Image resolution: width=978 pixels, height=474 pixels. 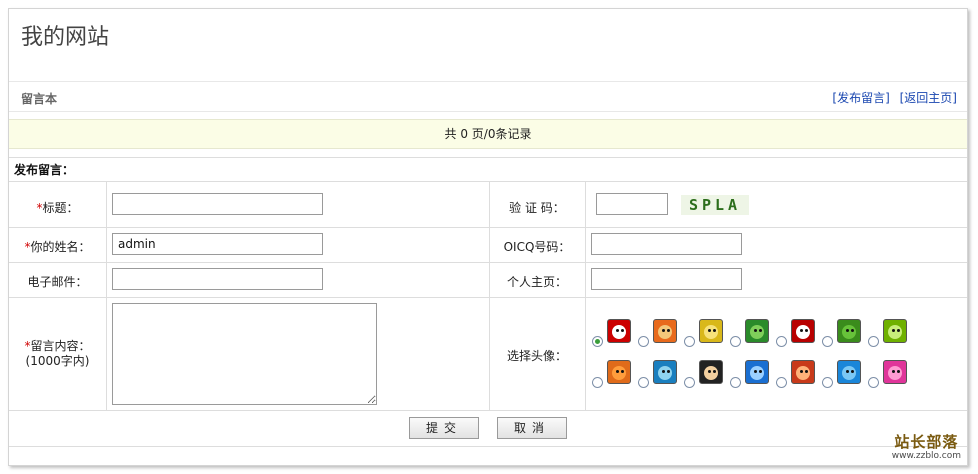 What do you see at coordinates (666, 244) in the screenshot?
I see `oicq-input` at bounding box center [666, 244].